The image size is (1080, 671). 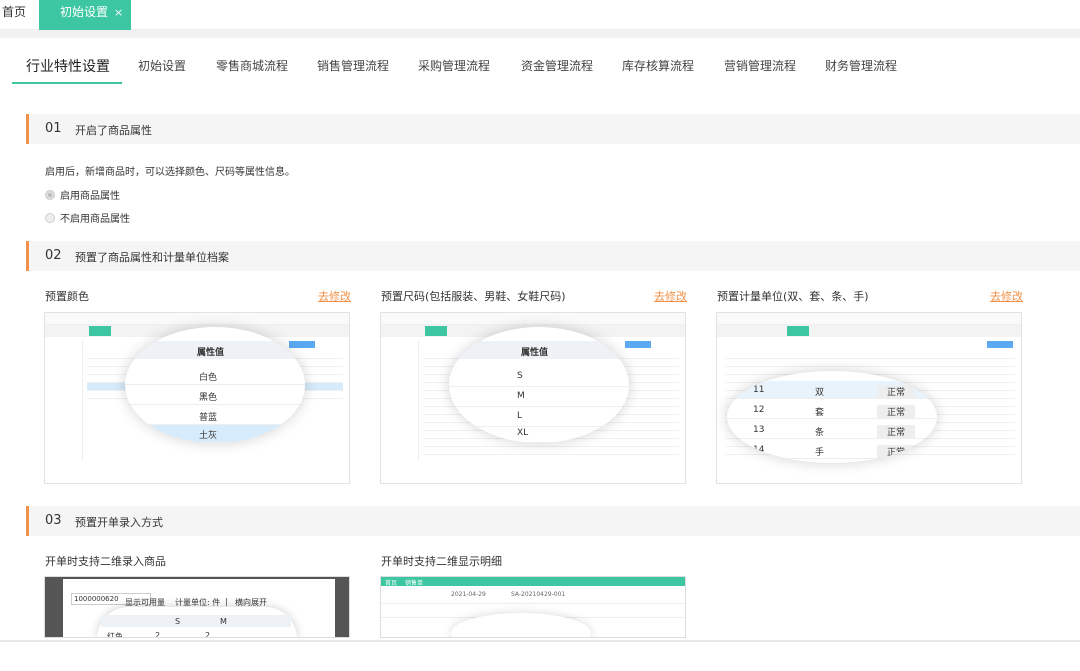 I want to click on list-item: S, so click(x=539, y=377).